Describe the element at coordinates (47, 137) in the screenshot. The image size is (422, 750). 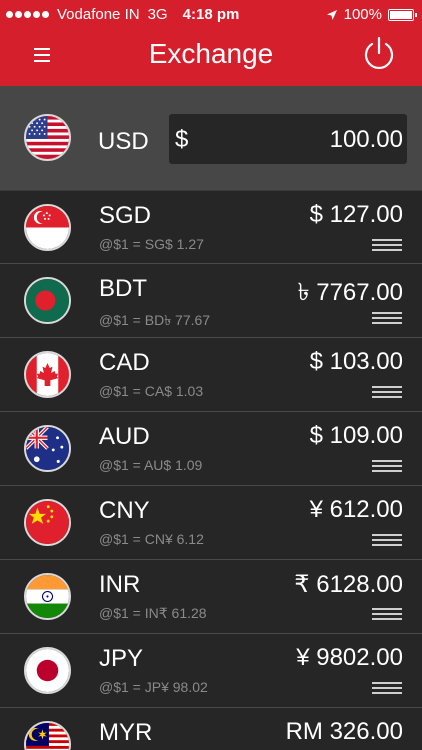
I see `us-flag-icon` at that location.